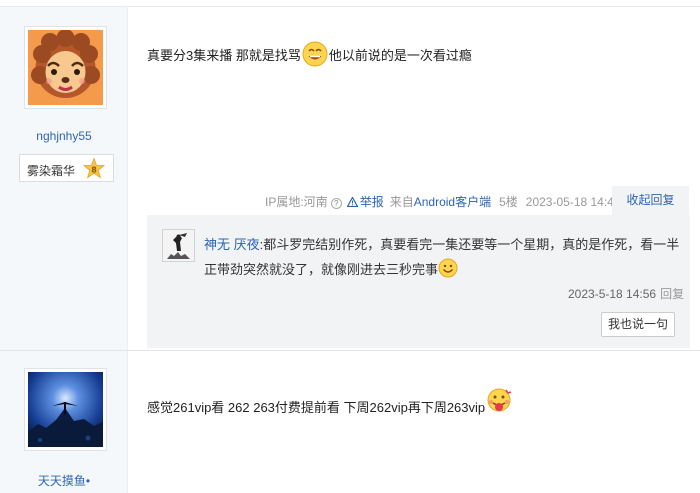  I want to click on grin-emoji-icon, so click(315, 54).